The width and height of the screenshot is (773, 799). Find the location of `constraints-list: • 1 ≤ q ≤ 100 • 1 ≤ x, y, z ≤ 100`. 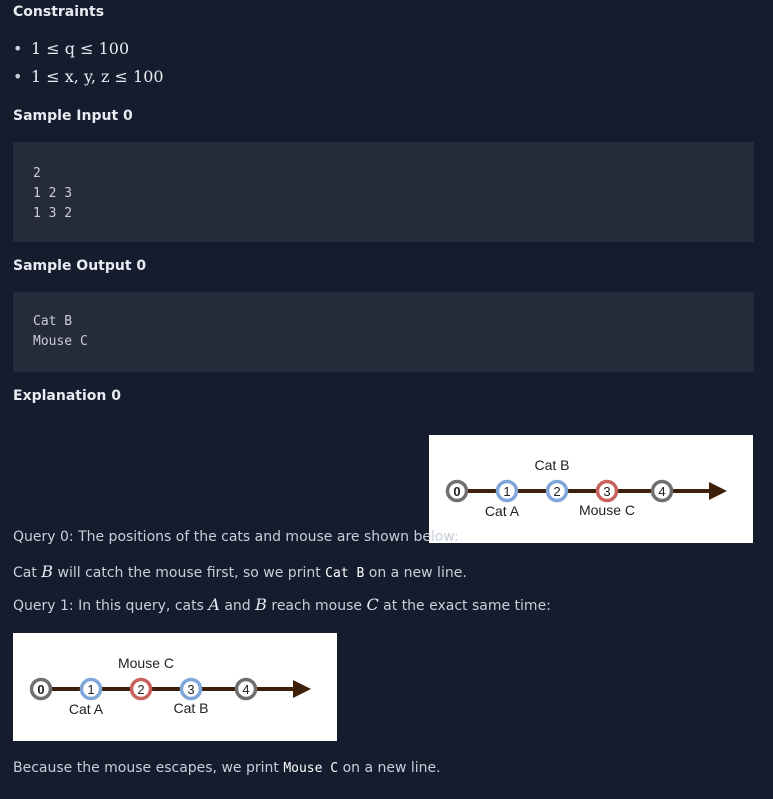

constraints-list: • 1 ≤ q ≤ 100 • 1 ≤ x, y, z ≤ 100 is located at coordinates (88, 66).